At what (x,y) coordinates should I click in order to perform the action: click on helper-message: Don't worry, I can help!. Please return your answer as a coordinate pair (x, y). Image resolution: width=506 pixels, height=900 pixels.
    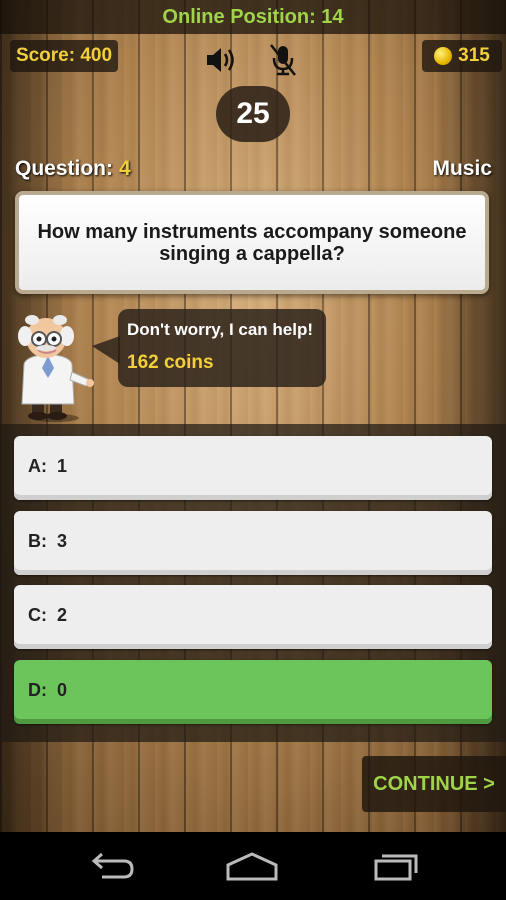
    Looking at the image, I should click on (220, 329).